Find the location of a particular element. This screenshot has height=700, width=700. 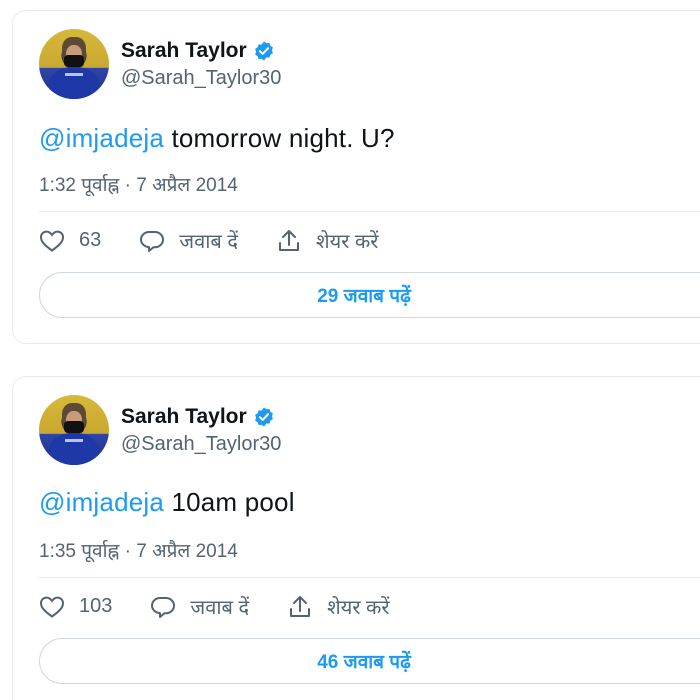

action-bar: 63 जवाब दें शेयर करें is located at coordinates (227, 240).